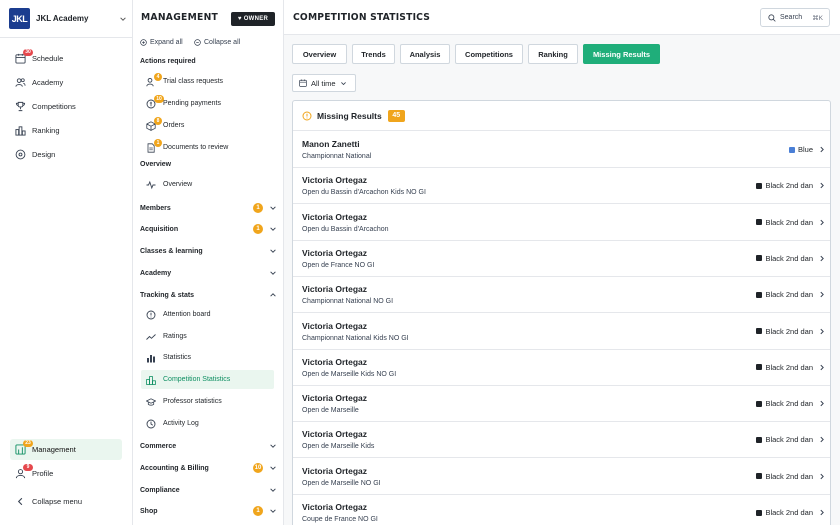 Image resolution: width=840 pixels, height=525 pixels. Describe the element at coordinates (256, 19) in the screenshot. I see `owner-label: OWNER` at that location.